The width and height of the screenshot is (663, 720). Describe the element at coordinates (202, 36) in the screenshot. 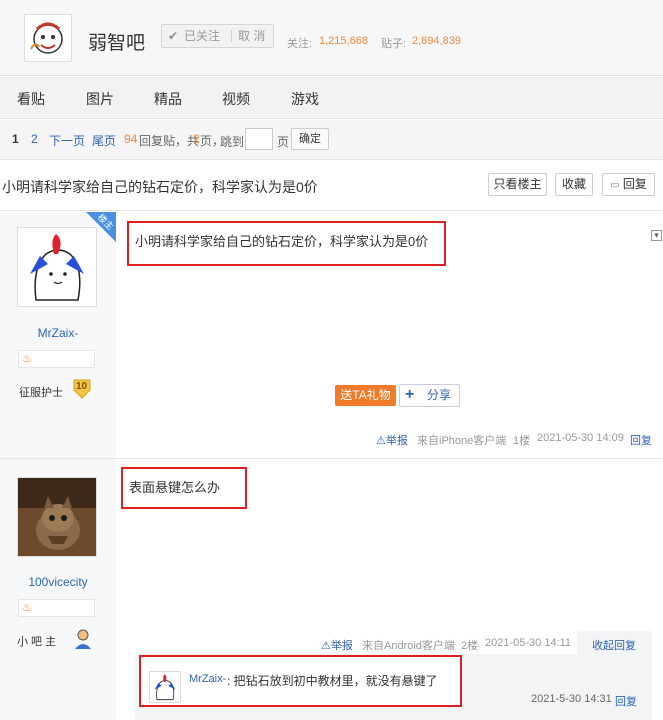

I see `follow-status-label: 已关注` at that location.